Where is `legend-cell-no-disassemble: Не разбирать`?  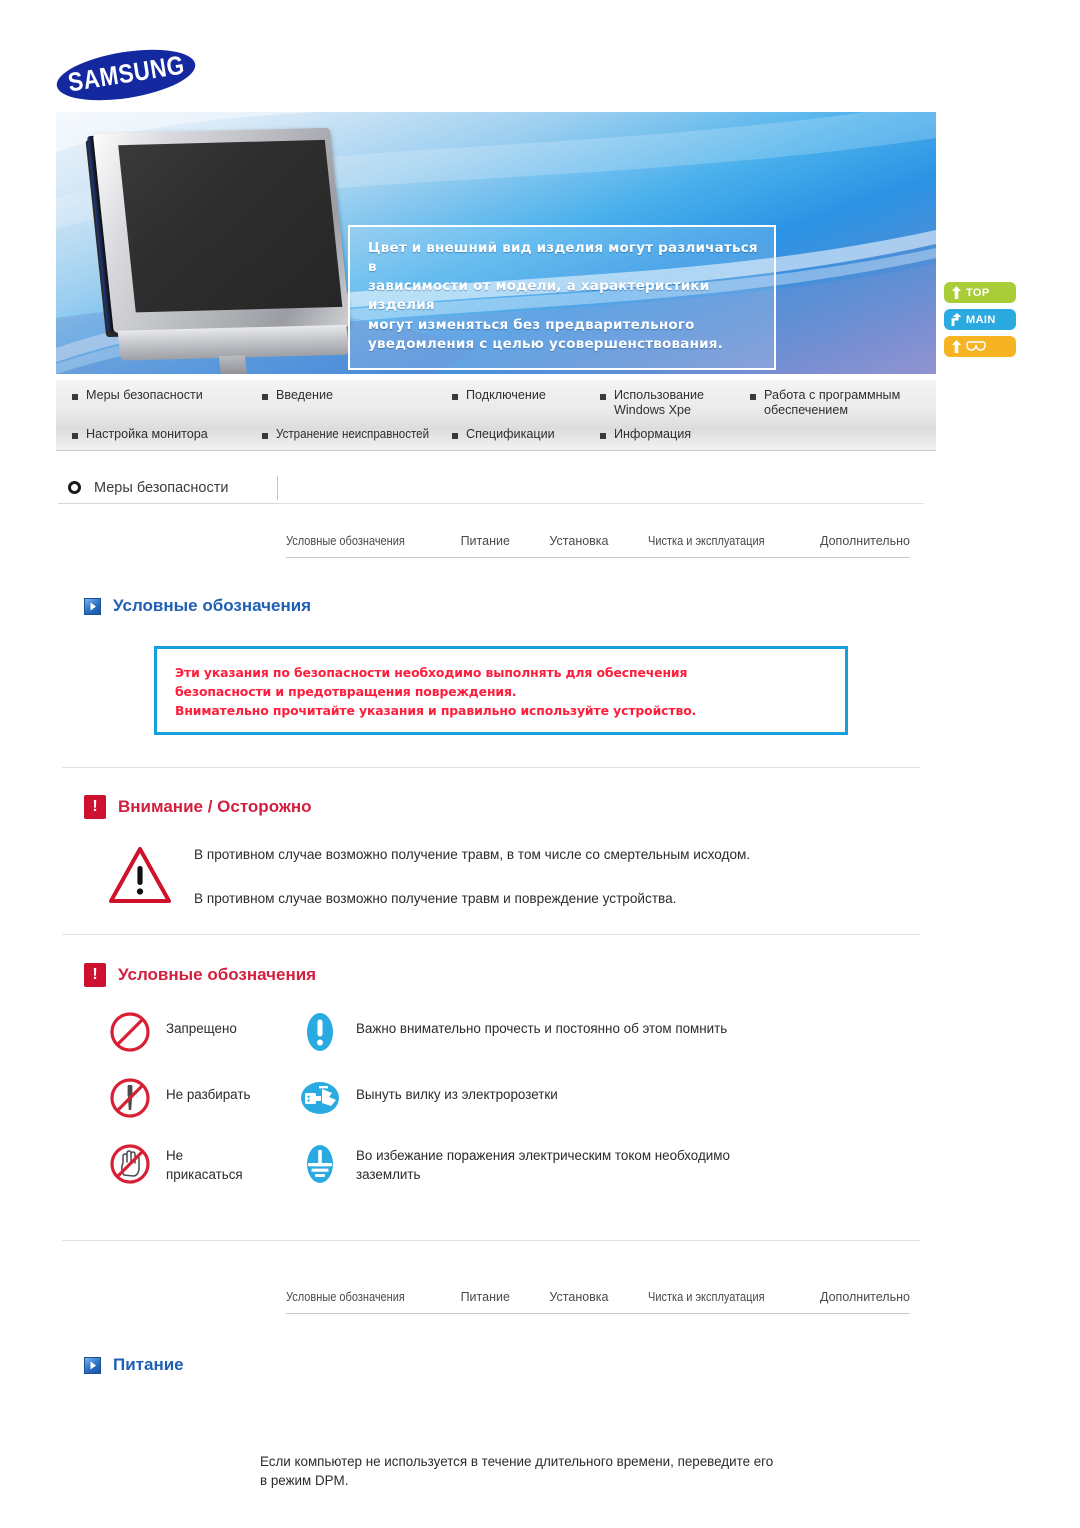
legend-cell-no-disassemble: Не разбирать is located at coordinates (203, 1098).